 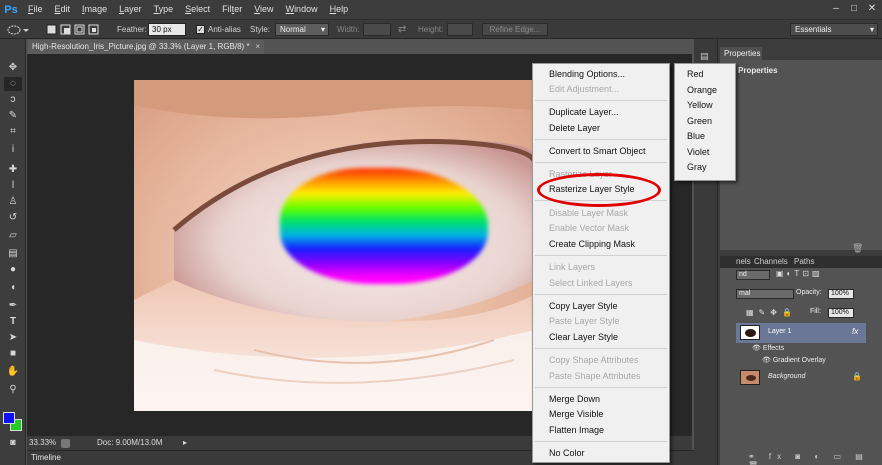 What do you see at coordinates (771, 312) in the screenshot?
I see `lock-icons: ▦✎✥🔒` at bounding box center [771, 312].